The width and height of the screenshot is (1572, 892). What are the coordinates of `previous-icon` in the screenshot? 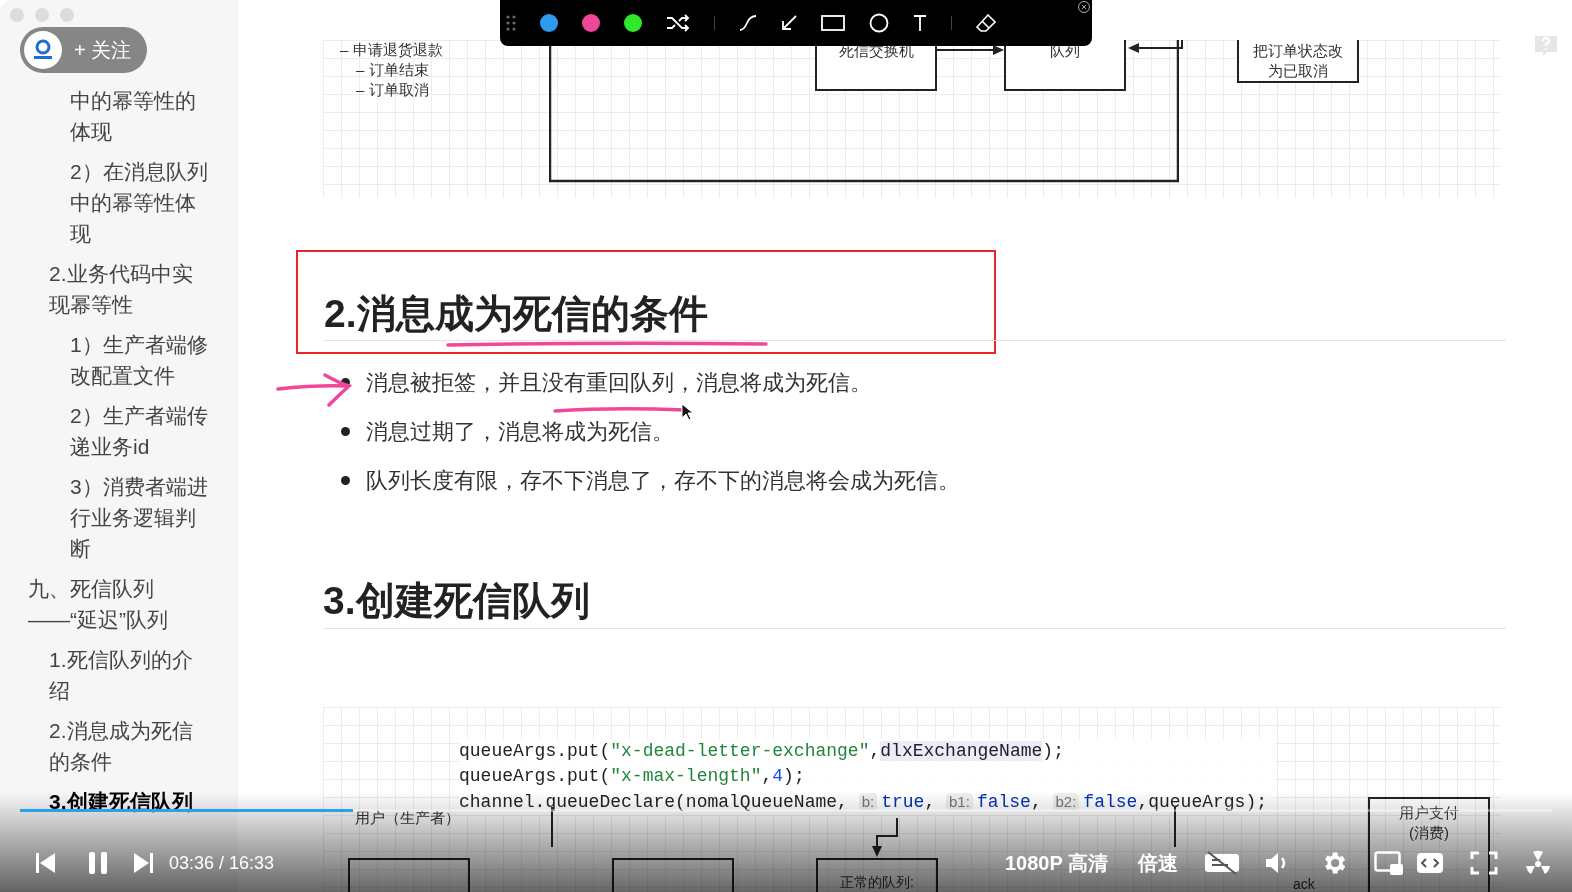 It's located at (46, 863).